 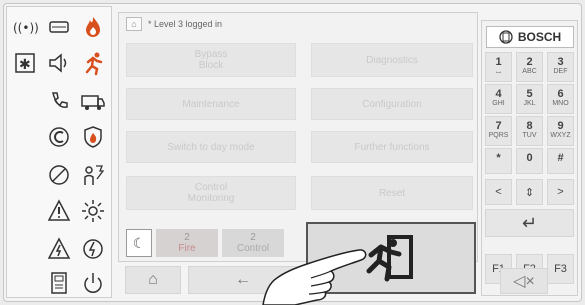 I want to click on key-4-number: 4, so click(x=498, y=94).